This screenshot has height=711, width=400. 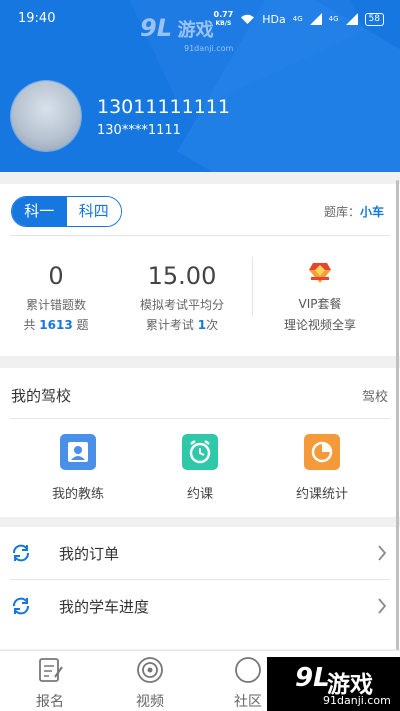 What do you see at coordinates (55, 305) in the screenshot?
I see `wrong-count-label: 累计错题数` at bounding box center [55, 305].